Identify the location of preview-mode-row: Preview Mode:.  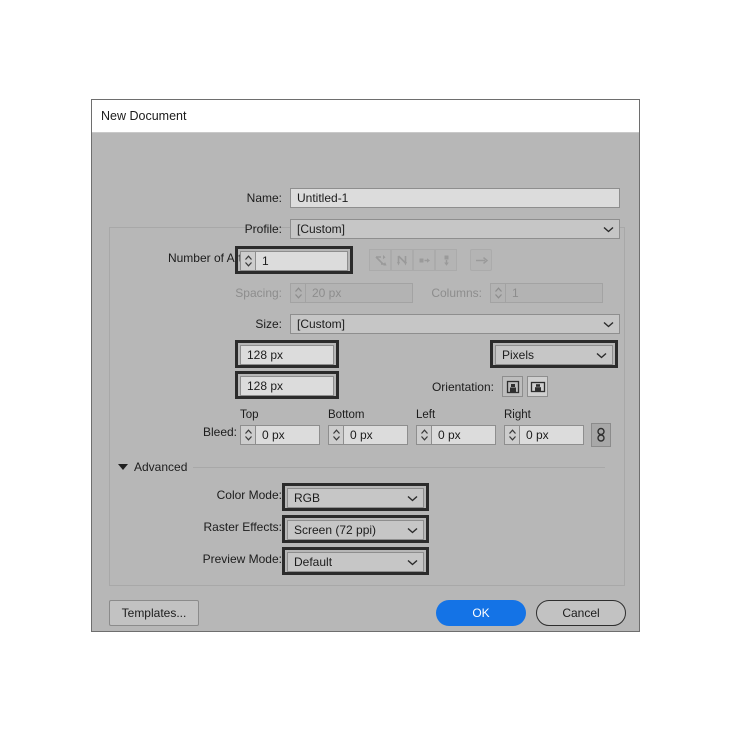
(215, 559).